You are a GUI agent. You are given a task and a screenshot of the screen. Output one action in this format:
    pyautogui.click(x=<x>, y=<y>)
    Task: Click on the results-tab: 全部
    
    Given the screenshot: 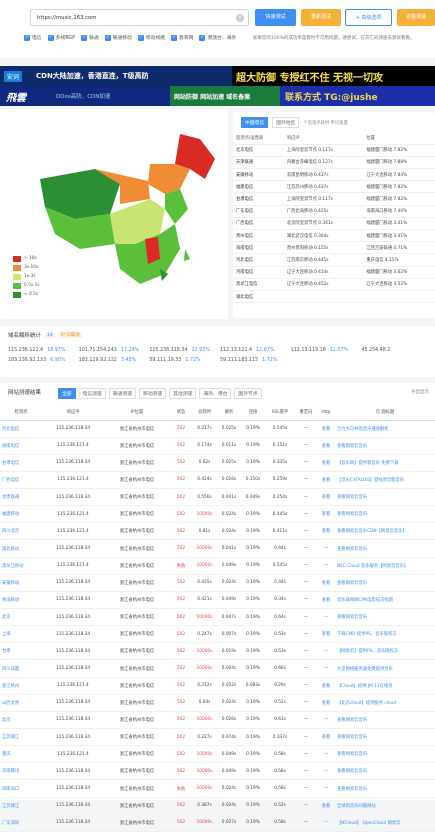 What is the action you would take?
    pyautogui.click(x=67, y=393)
    